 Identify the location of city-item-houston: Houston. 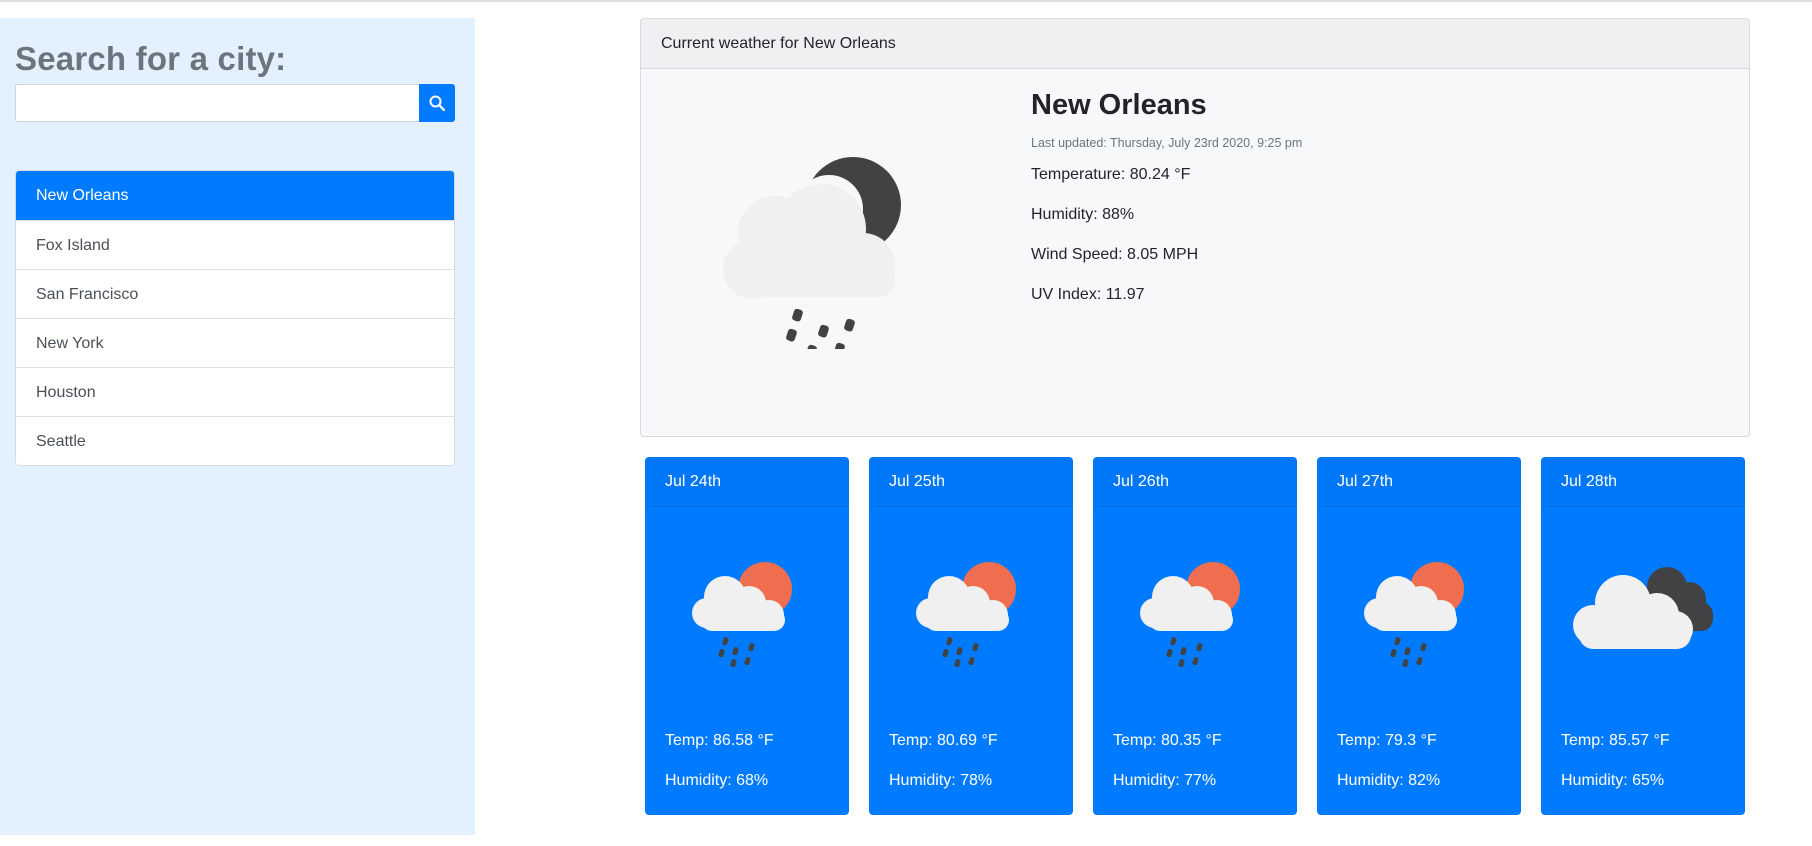
(235, 391).